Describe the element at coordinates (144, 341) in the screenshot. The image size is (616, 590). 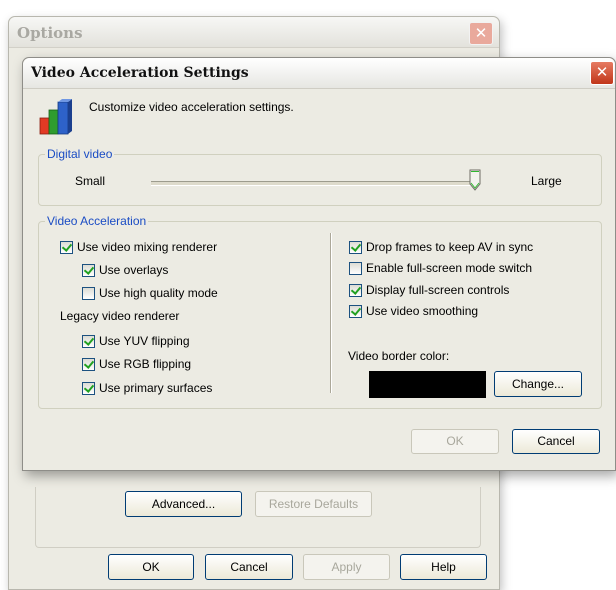
I see `use-yuv-label: Use YUV flipping` at that location.